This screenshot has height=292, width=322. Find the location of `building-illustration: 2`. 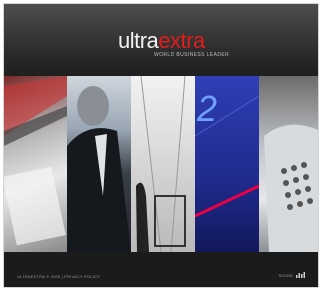

building-illustration: 2 is located at coordinates (227, 153).